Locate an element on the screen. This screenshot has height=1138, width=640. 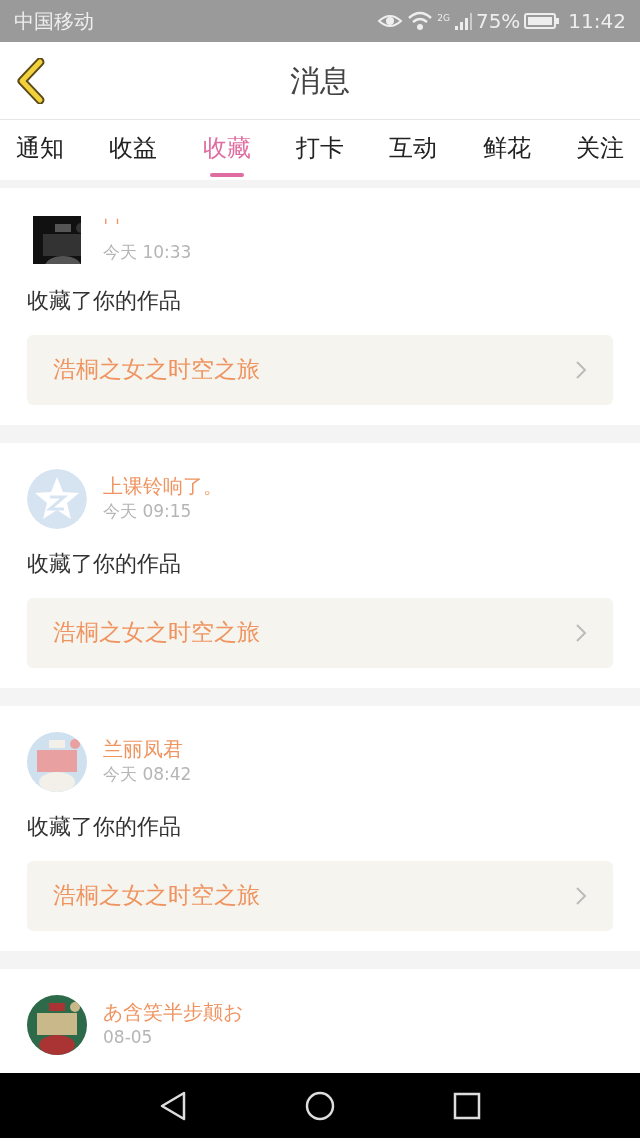
user-name: 上课铃响了。 is located at coordinates (163, 485).